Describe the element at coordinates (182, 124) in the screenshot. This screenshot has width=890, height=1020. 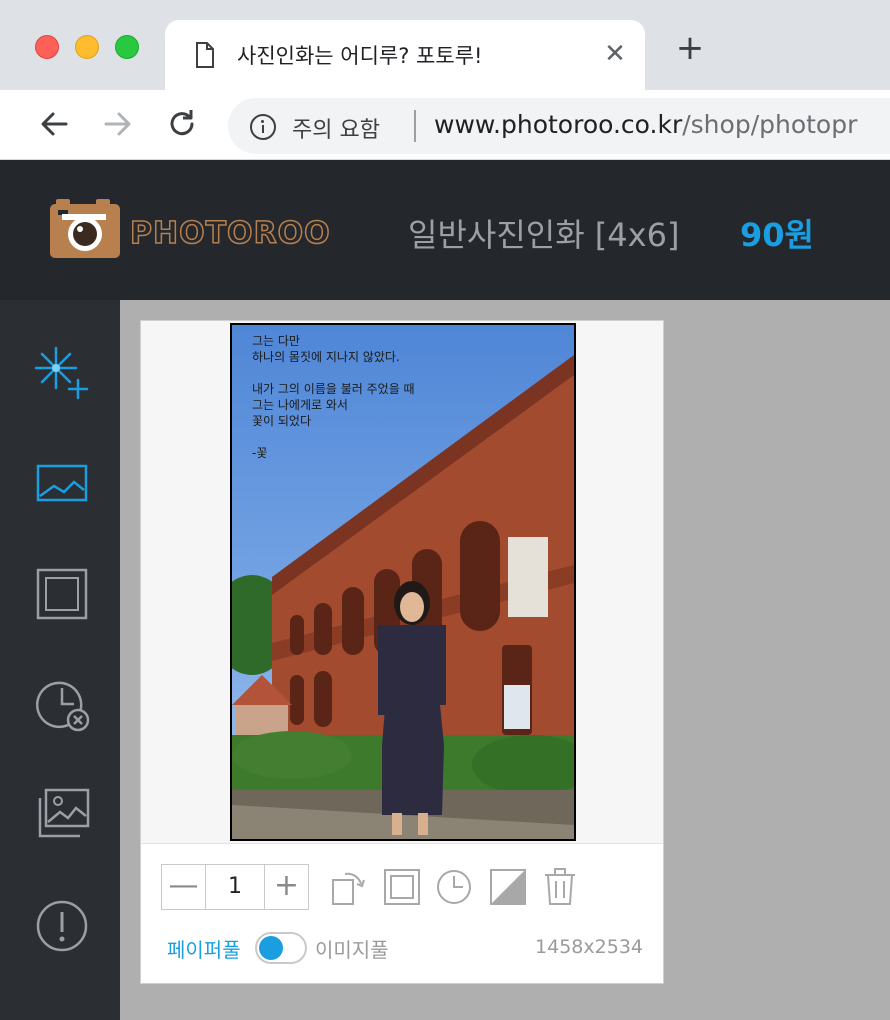
I see `reload-icon` at that location.